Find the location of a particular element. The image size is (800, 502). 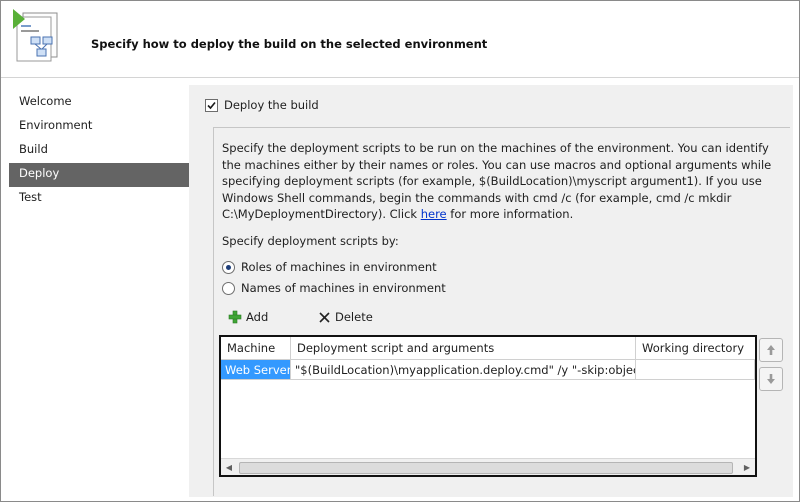

column-header-script: Deployment script and arguments is located at coordinates (463, 348).